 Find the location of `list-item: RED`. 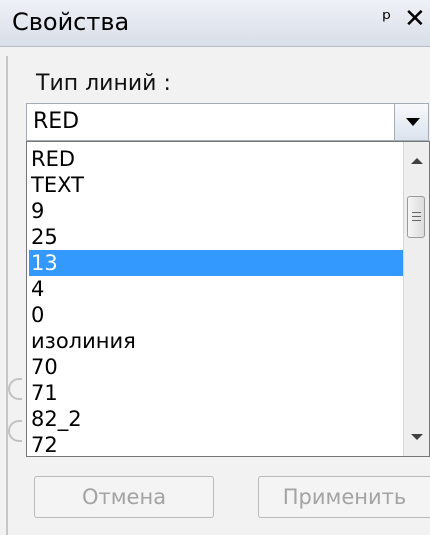

list-item: RED is located at coordinates (216, 159).